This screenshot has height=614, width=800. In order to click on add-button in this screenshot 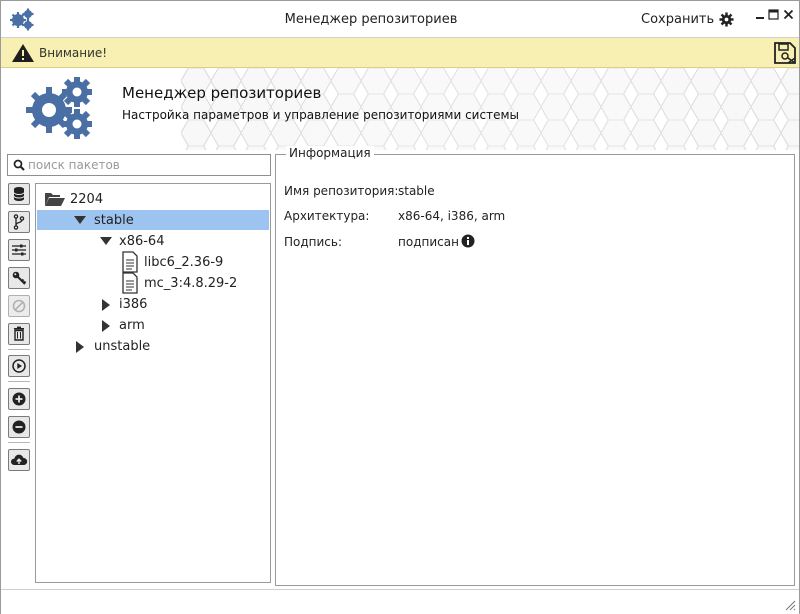, I will do `click(19, 399)`.